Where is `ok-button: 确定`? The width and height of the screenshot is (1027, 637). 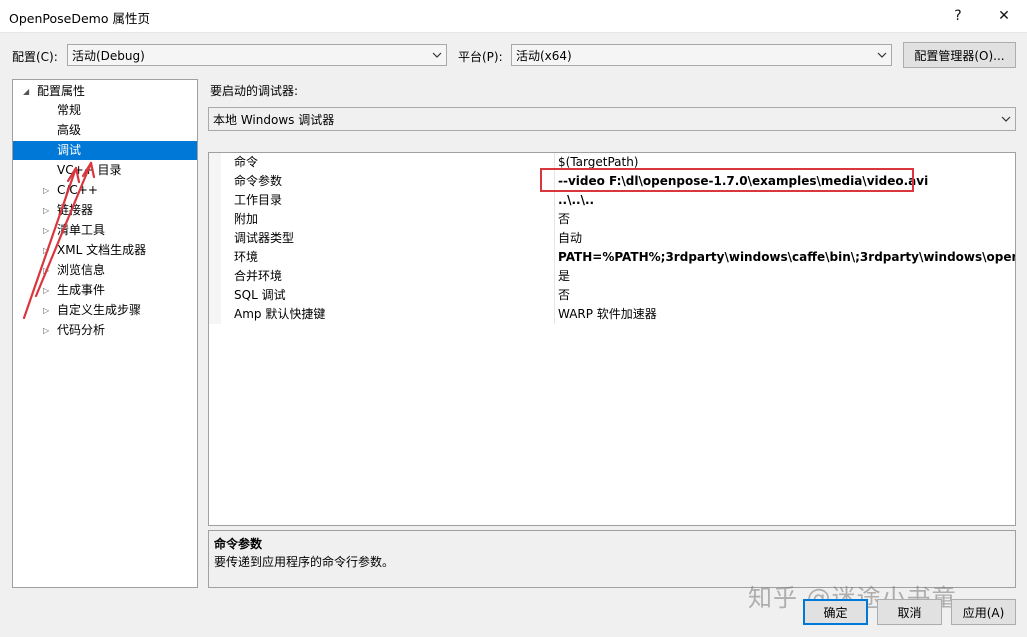
ok-button: 确定 is located at coordinates (835, 612).